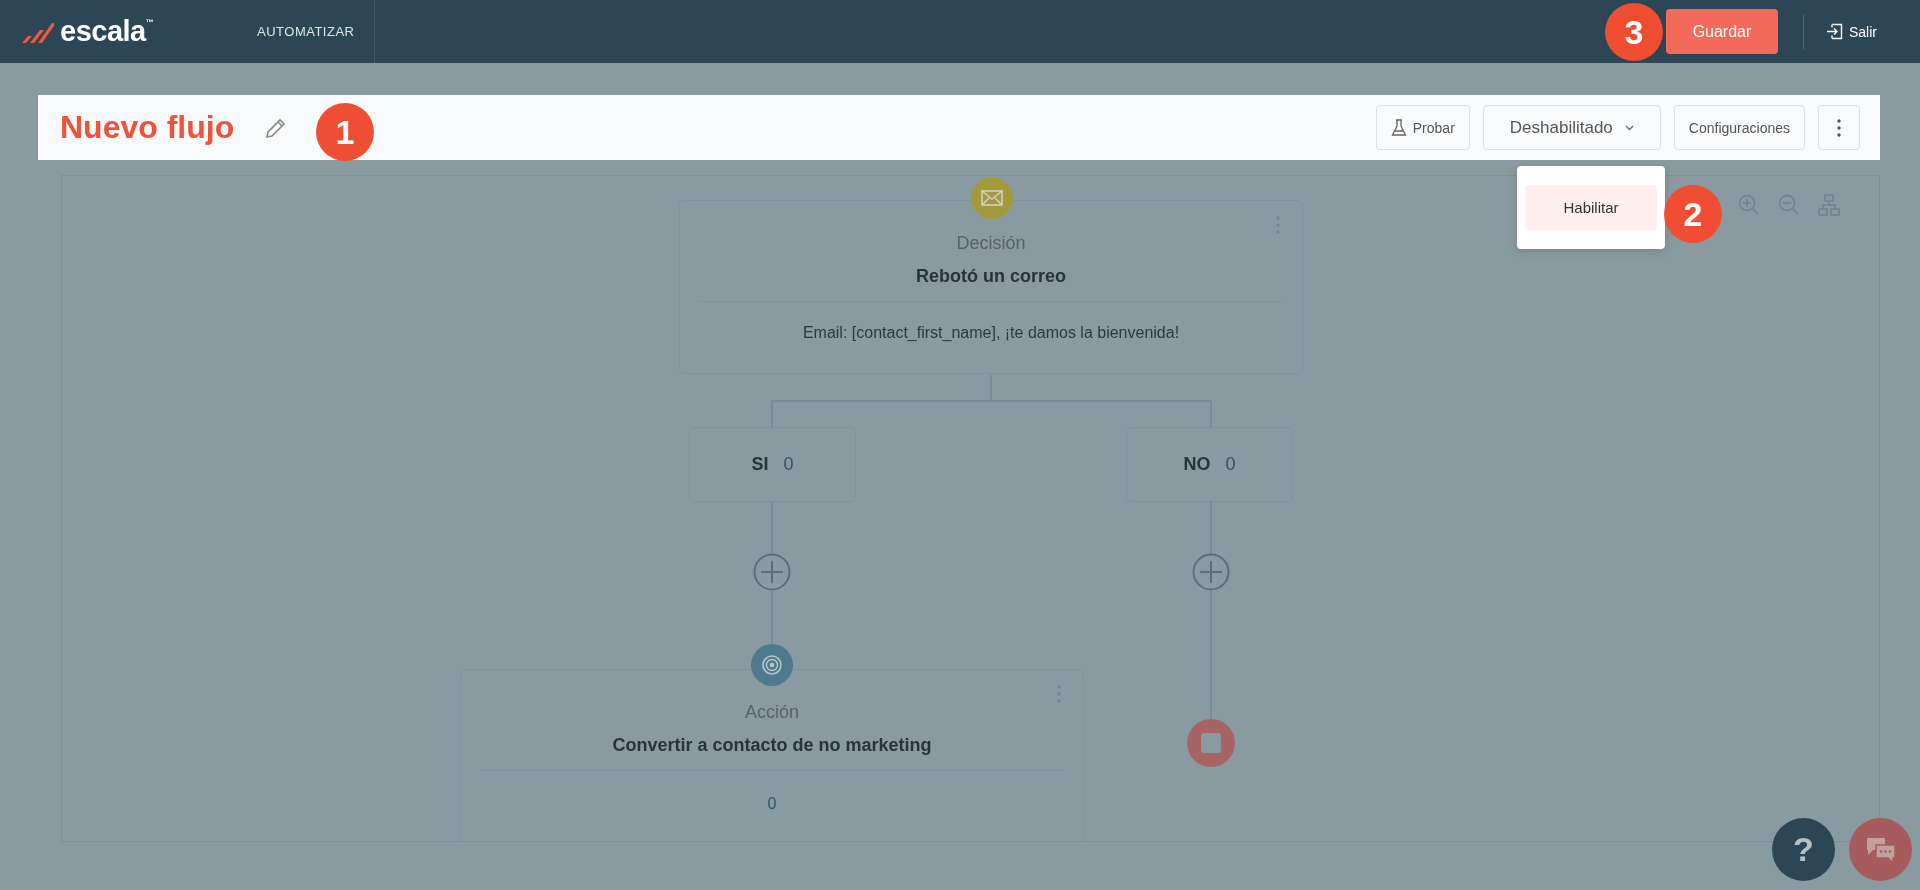 Image resolution: width=1920 pixels, height=890 pixels. Describe the element at coordinates (991, 243) in the screenshot. I see `node-type: Decisión` at that location.